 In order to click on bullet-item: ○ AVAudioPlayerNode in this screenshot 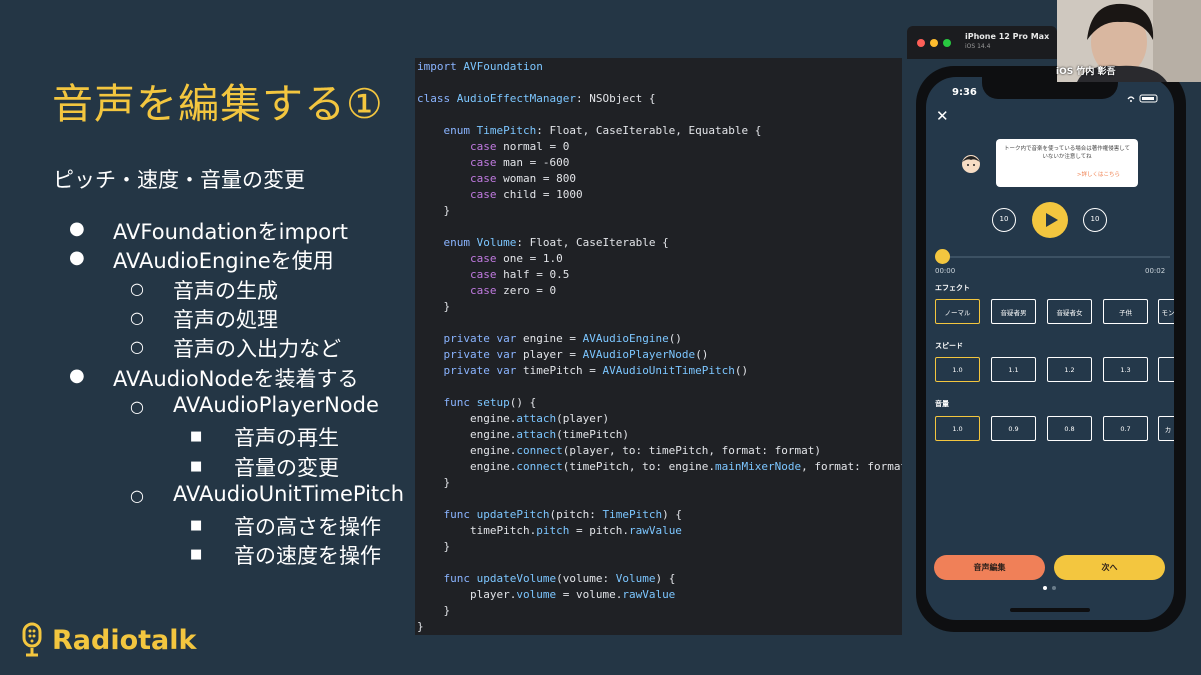, I will do `click(254, 405)`.